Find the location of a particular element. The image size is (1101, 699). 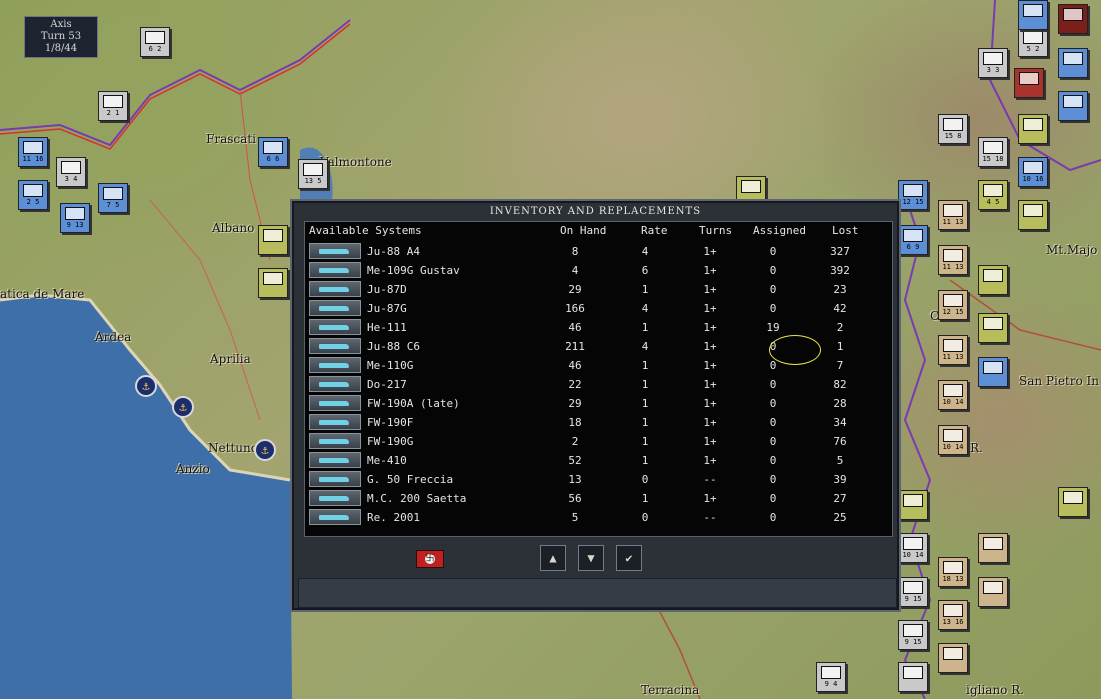

cell-on-hand: 166 is located at coordinates (575, 308).